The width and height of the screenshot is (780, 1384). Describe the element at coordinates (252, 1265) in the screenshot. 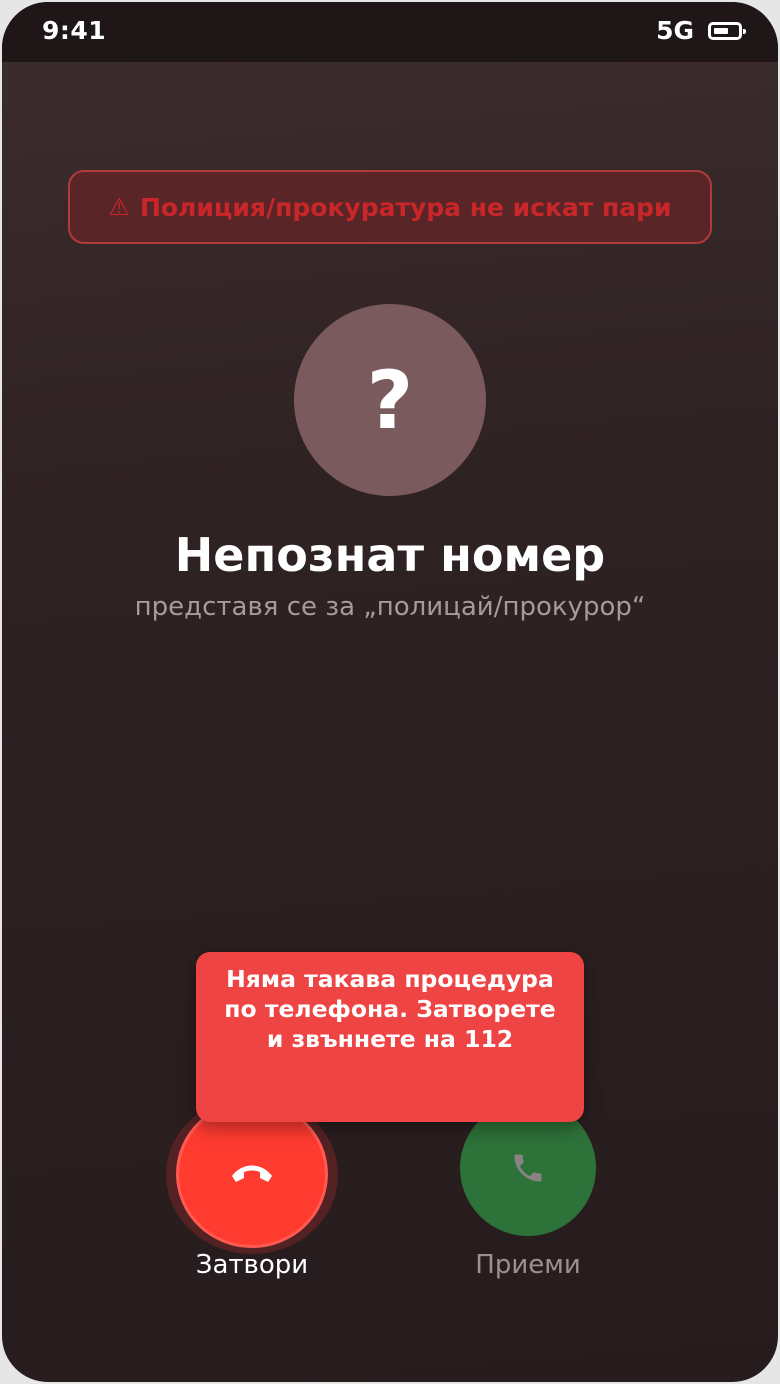

I see `decline-label: Затвори` at that location.